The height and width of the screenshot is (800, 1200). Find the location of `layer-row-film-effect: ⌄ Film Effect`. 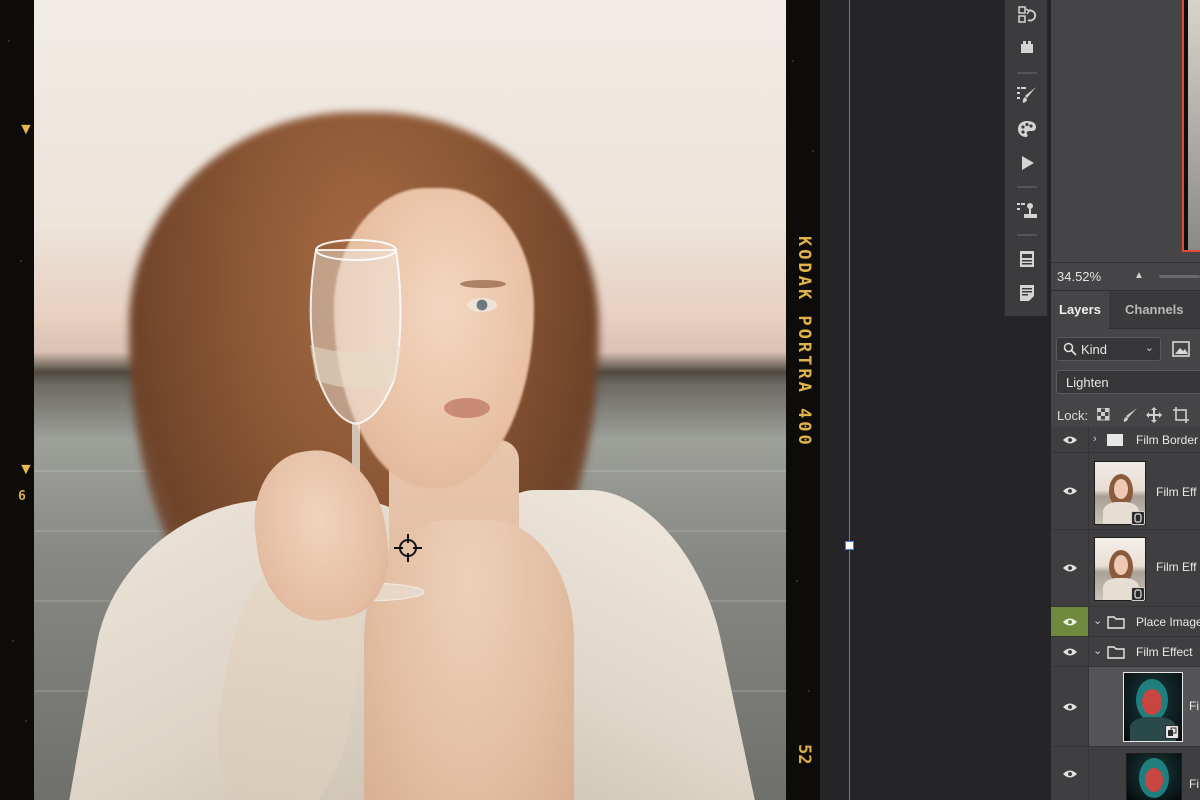

layer-row-film-effect: ⌄ Film Effect is located at coordinates (1125, 652).